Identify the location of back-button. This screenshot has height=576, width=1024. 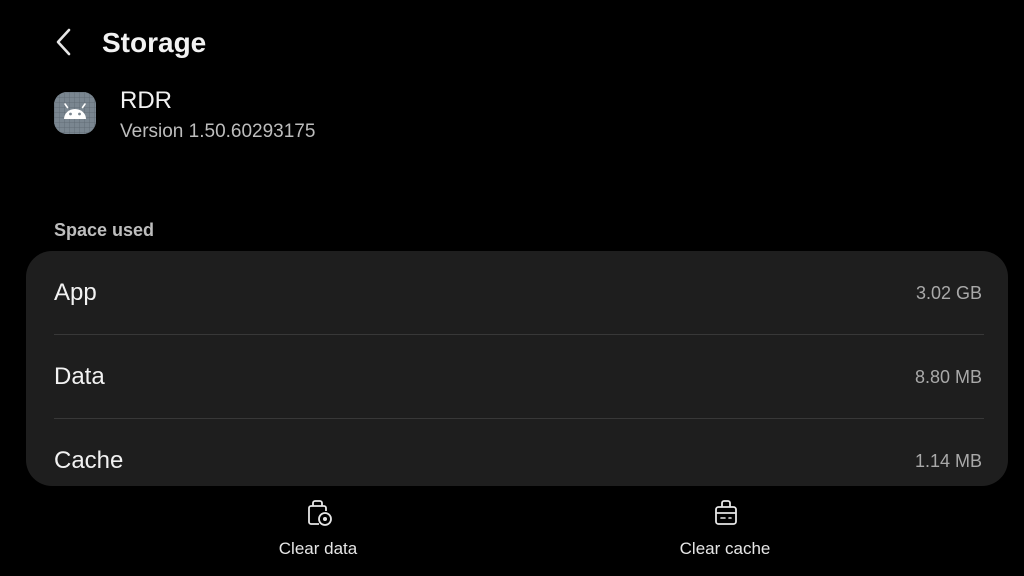
(64, 42).